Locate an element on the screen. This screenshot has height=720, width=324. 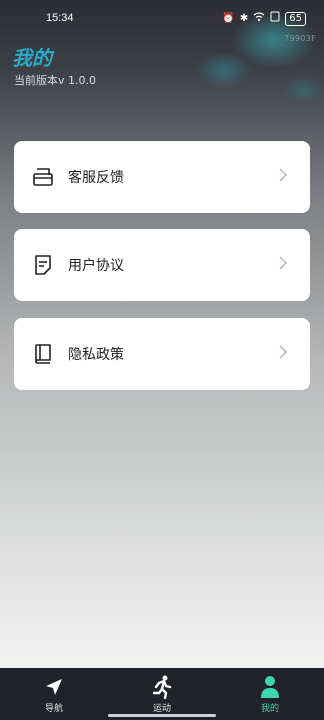
document-icon is located at coordinates (43, 265).